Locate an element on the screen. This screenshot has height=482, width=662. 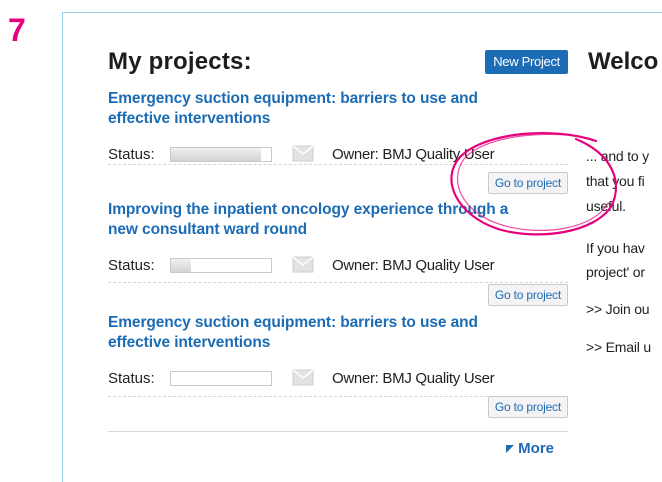
more-label: More is located at coordinates (536, 448).